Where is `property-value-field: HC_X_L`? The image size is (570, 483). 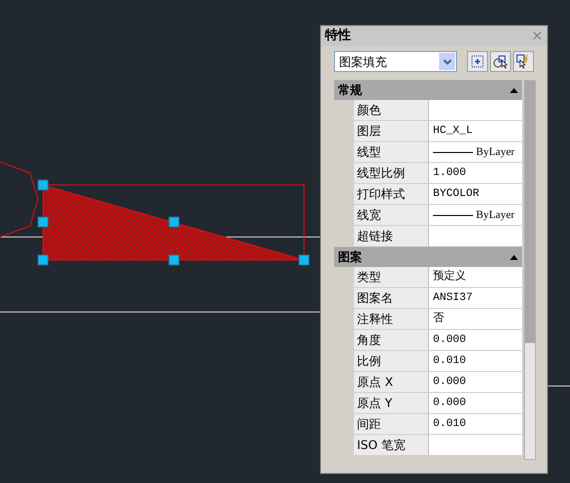 property-value-field: HC_X_L is located at coordinates (475, 131).